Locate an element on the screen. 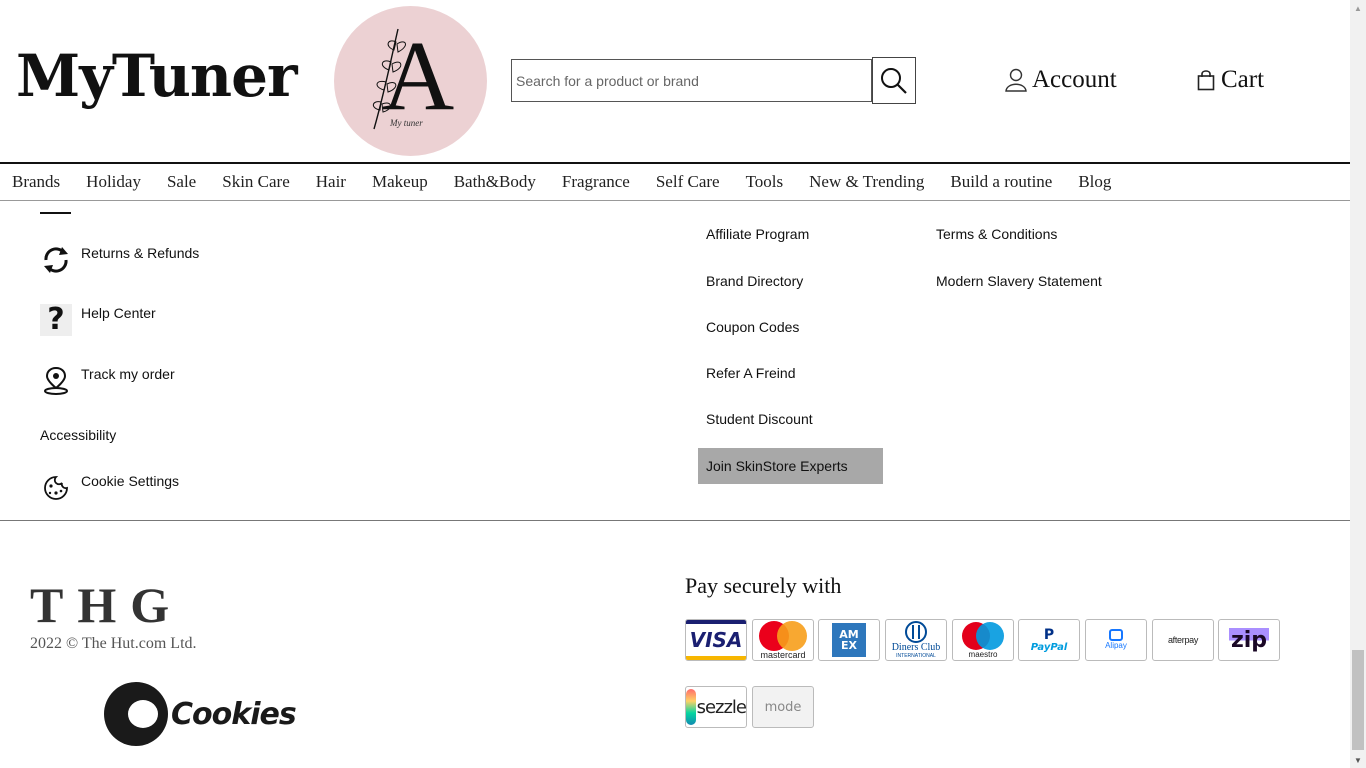 Image resolution: width=1366 pixels, height=768 pixels. cookie-settings-link: Cookie Settings is located at coordinates (109, 488).